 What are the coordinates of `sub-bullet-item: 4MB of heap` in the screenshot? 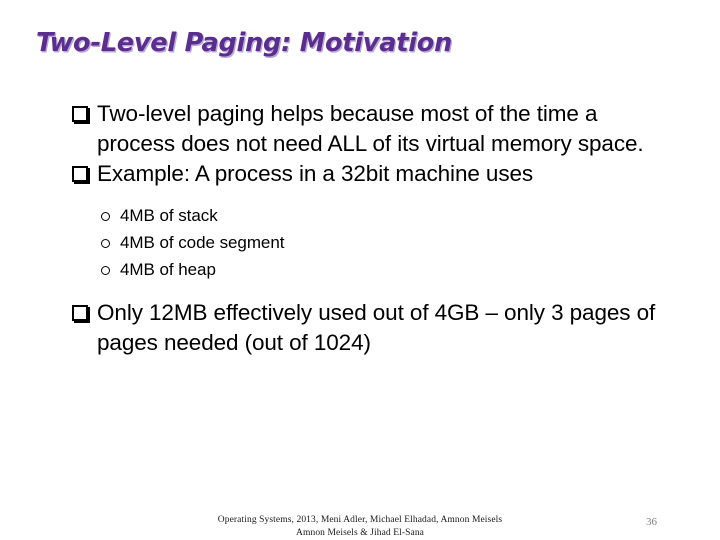 It's located at (360, 269).